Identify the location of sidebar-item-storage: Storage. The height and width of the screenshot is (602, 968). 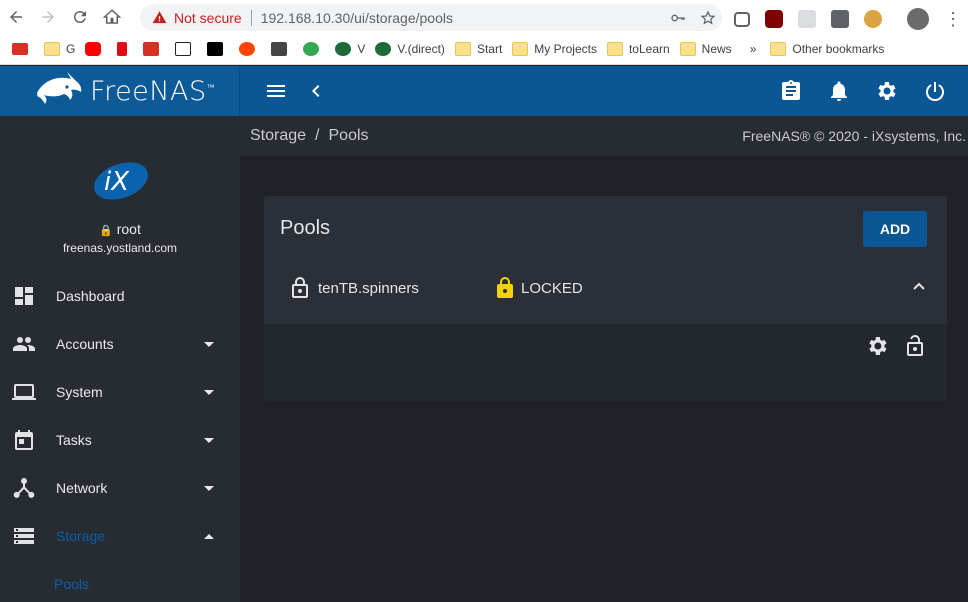
(120, 536).